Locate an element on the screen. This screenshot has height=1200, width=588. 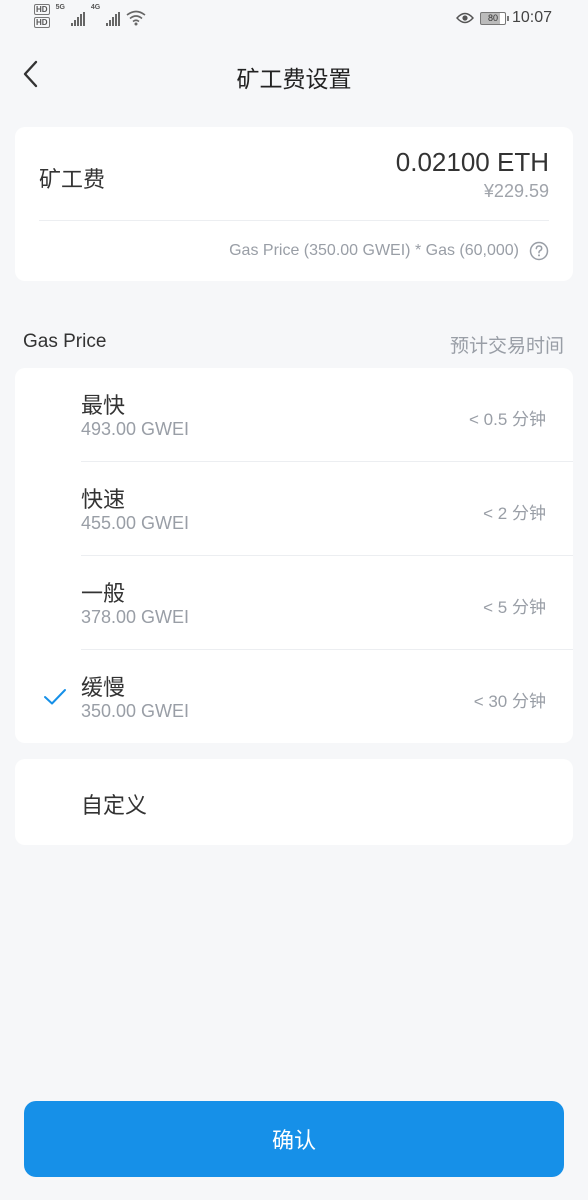
option-fast: 快速 455.00 GWEI < 2 分钟 is located at coordinates (294, 509).